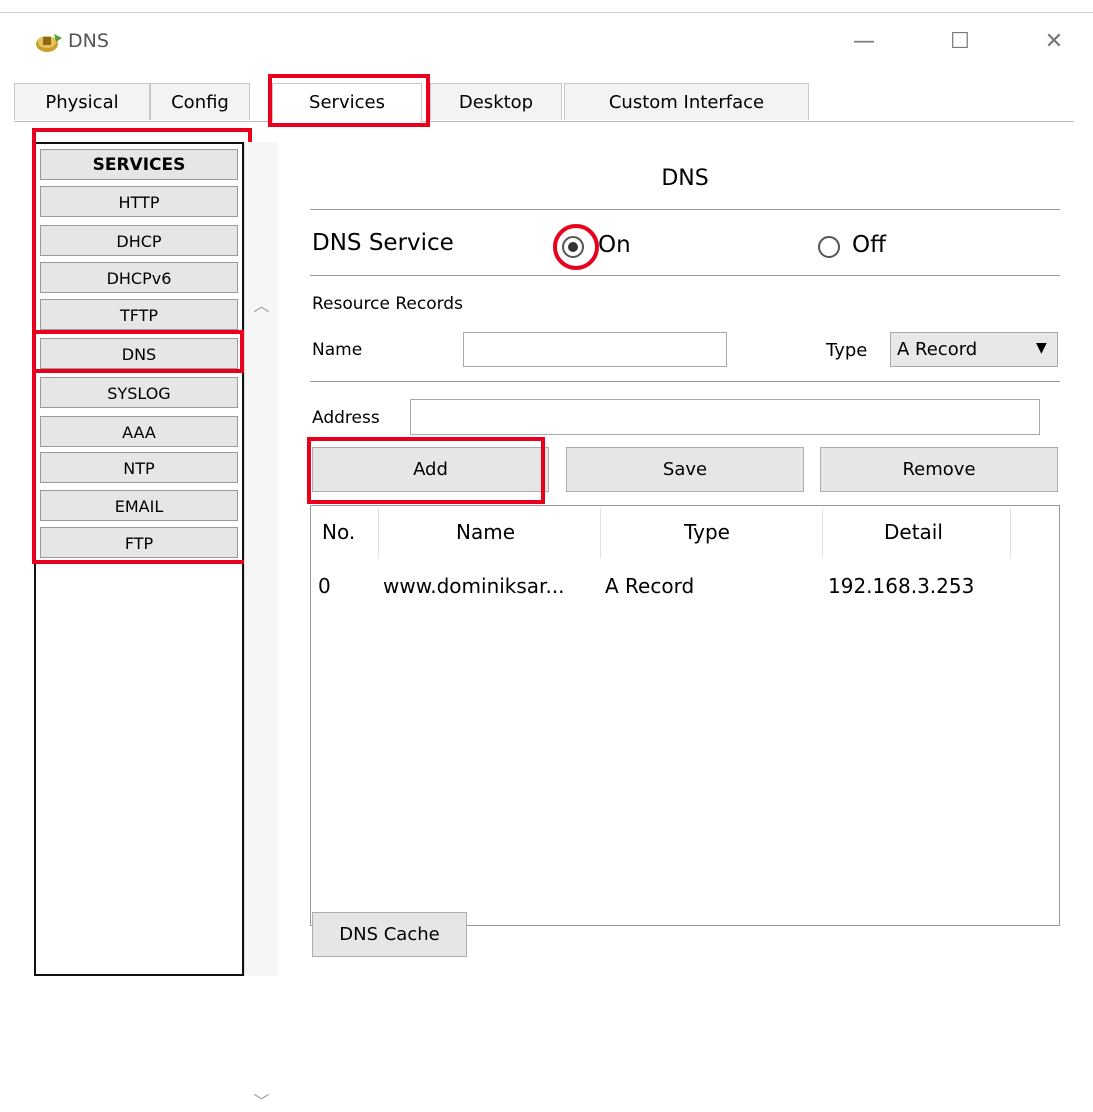 The image size is (1093, 1112). I want to click on packet-tracer-server-icon, so click(49, 43).